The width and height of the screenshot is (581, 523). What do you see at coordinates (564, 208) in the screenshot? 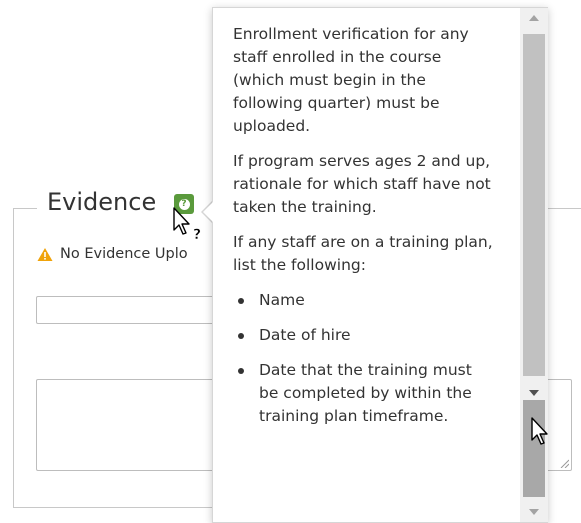
I see `fieldset-border-top-right` at bounding box center [564, 208].